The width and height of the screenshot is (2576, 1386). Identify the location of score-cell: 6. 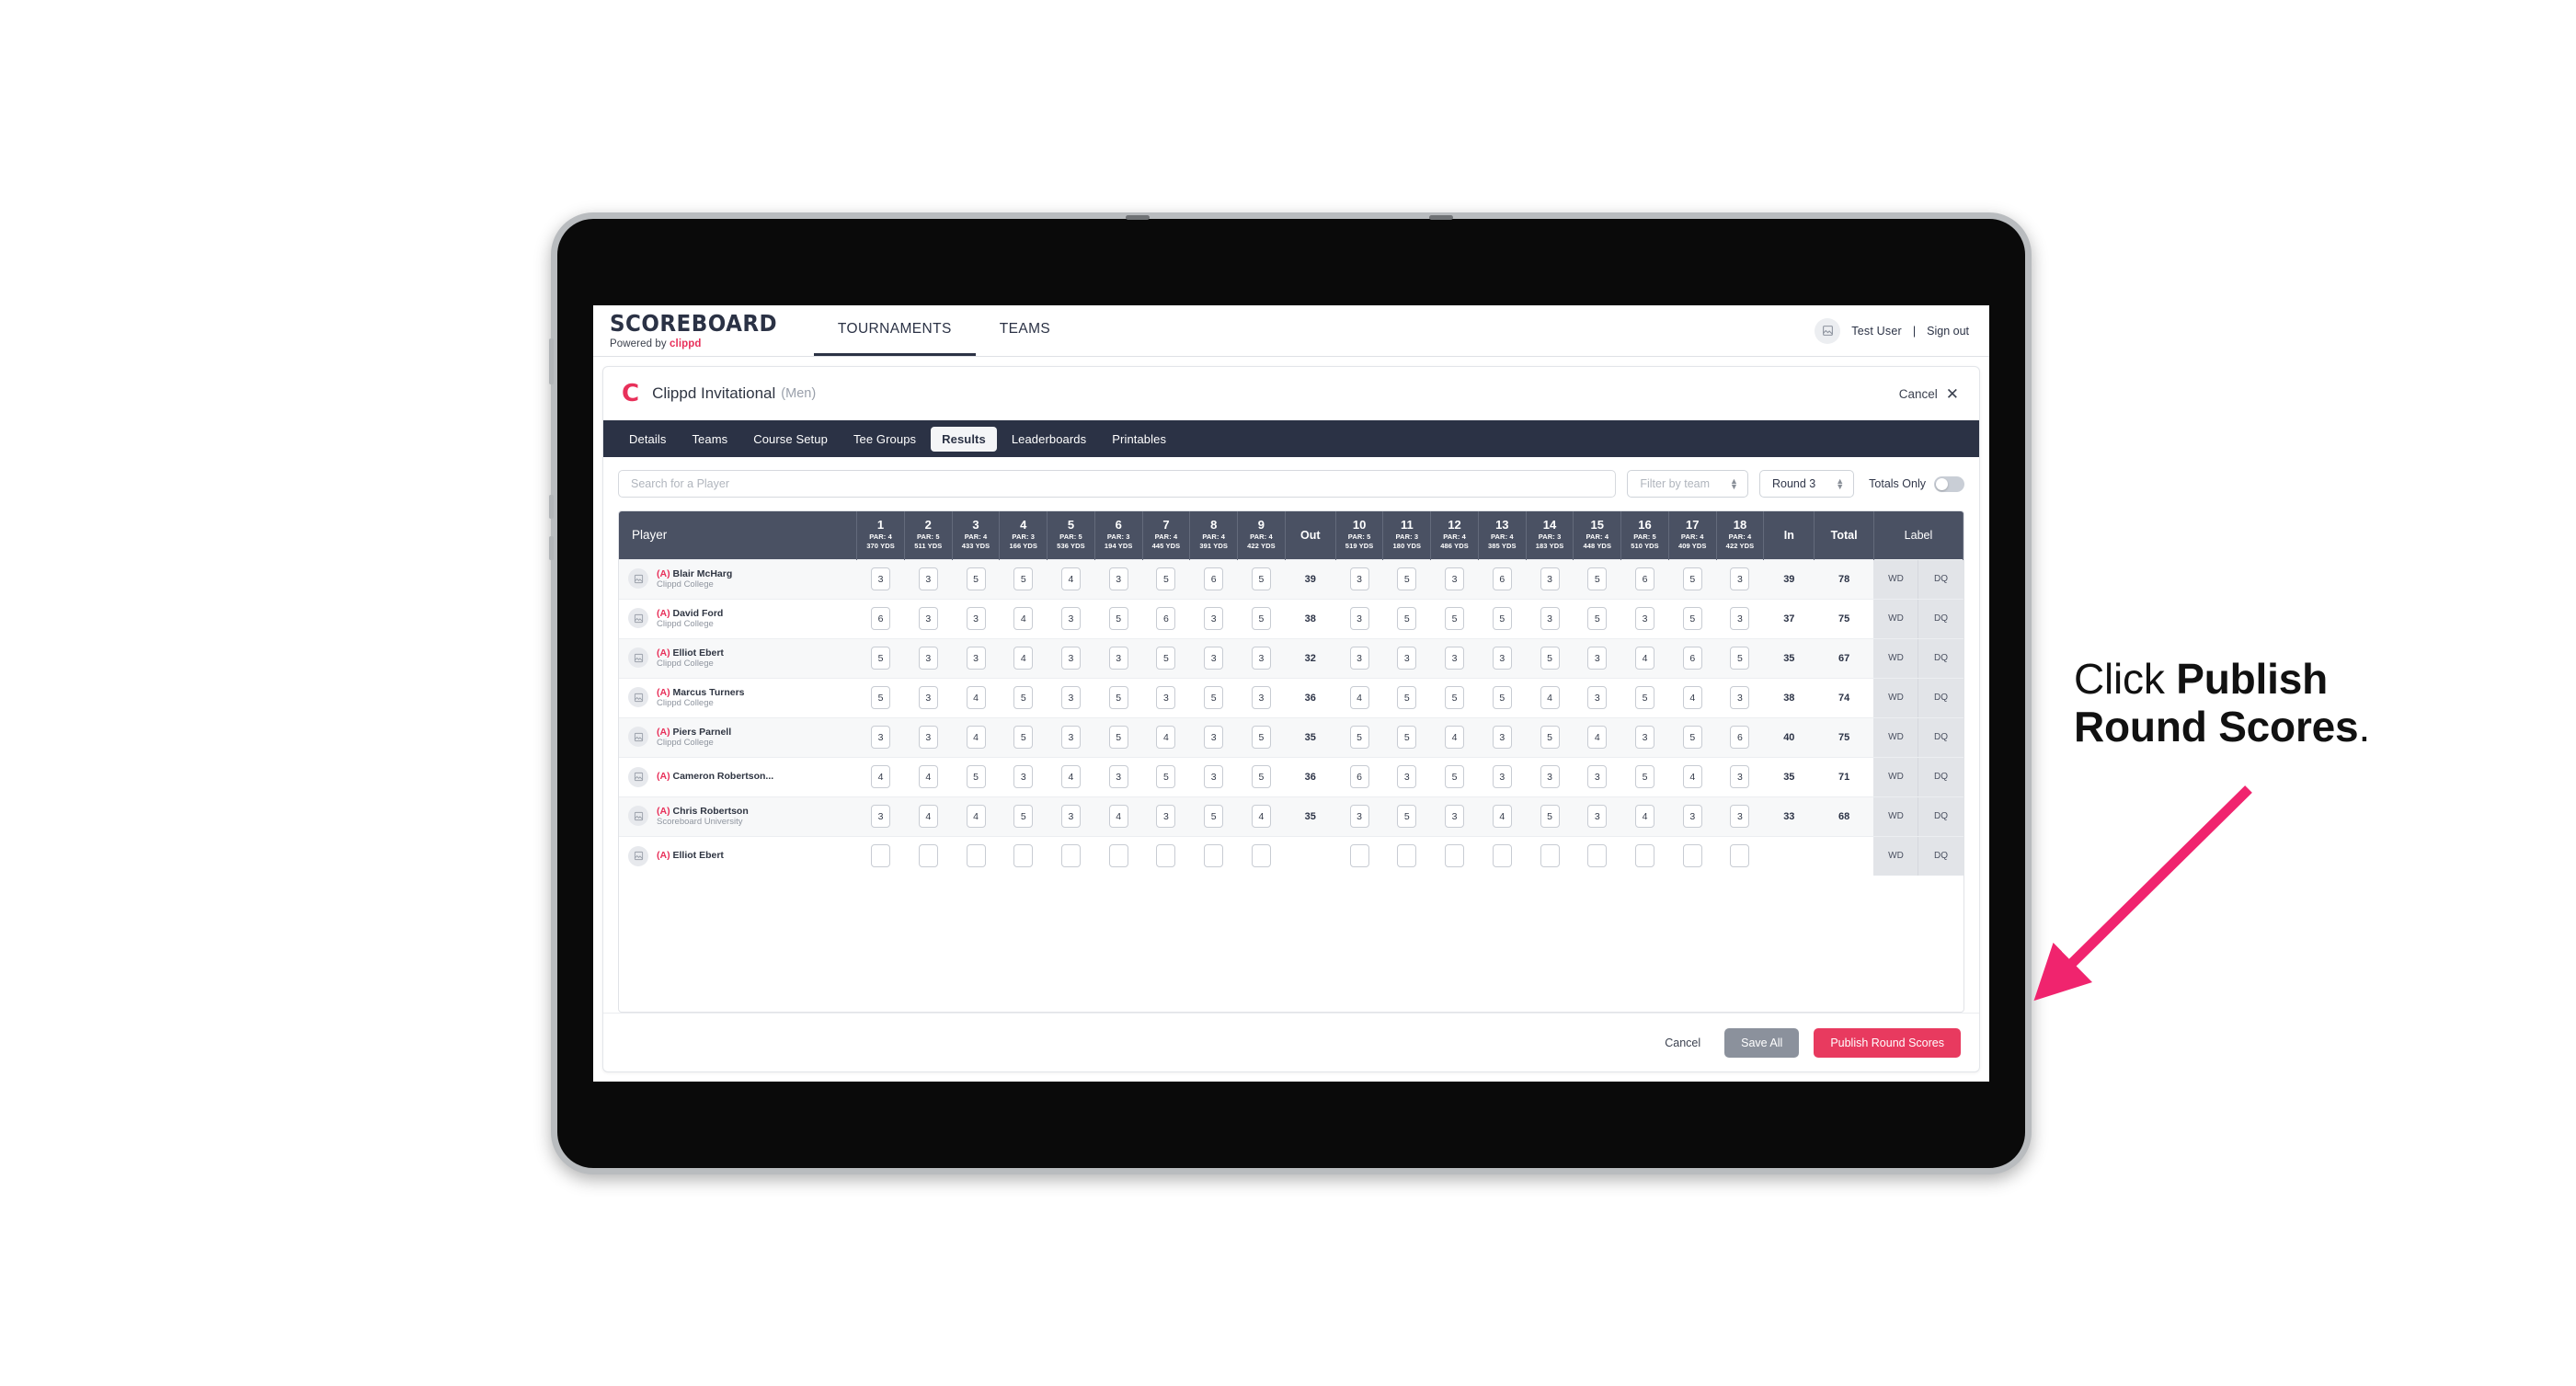
(1214, 578).